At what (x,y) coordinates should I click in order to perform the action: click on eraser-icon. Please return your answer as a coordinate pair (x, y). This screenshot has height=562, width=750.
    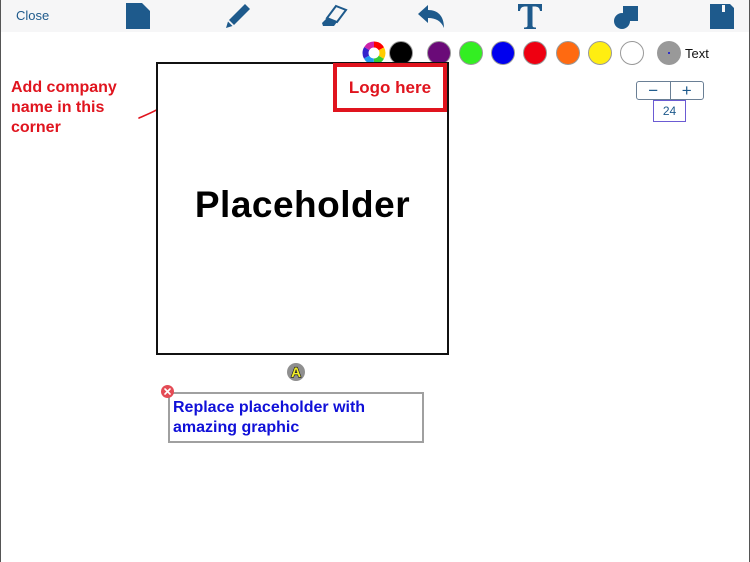
    Looking at the image, I should click on (335, 15).